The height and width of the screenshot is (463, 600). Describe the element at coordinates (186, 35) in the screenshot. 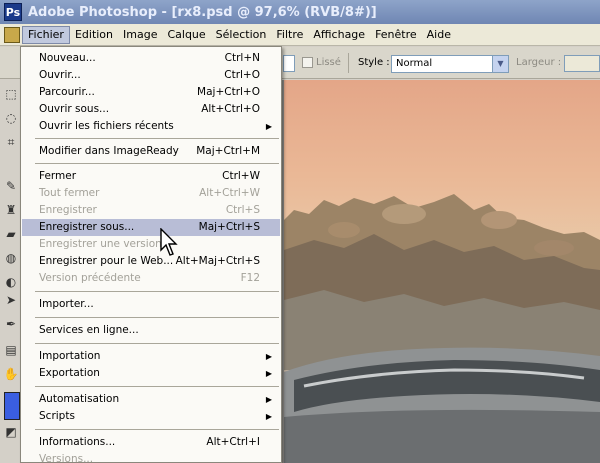

I see `menu-calque: Calque` at that location.